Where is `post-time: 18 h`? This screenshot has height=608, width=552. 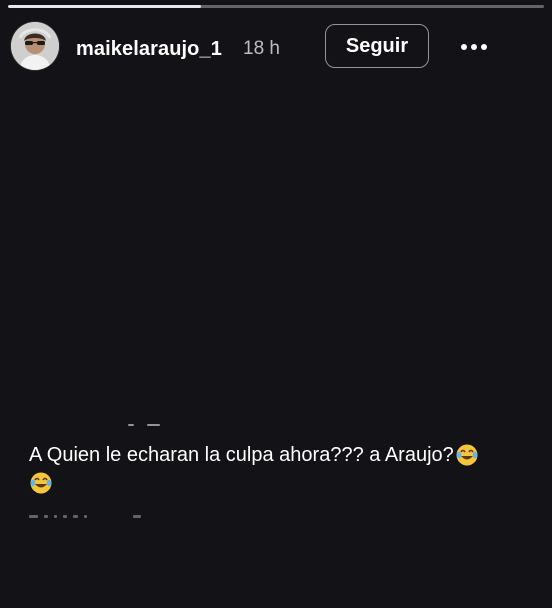 post-time: 18 h is located at coordinates (261, 48).